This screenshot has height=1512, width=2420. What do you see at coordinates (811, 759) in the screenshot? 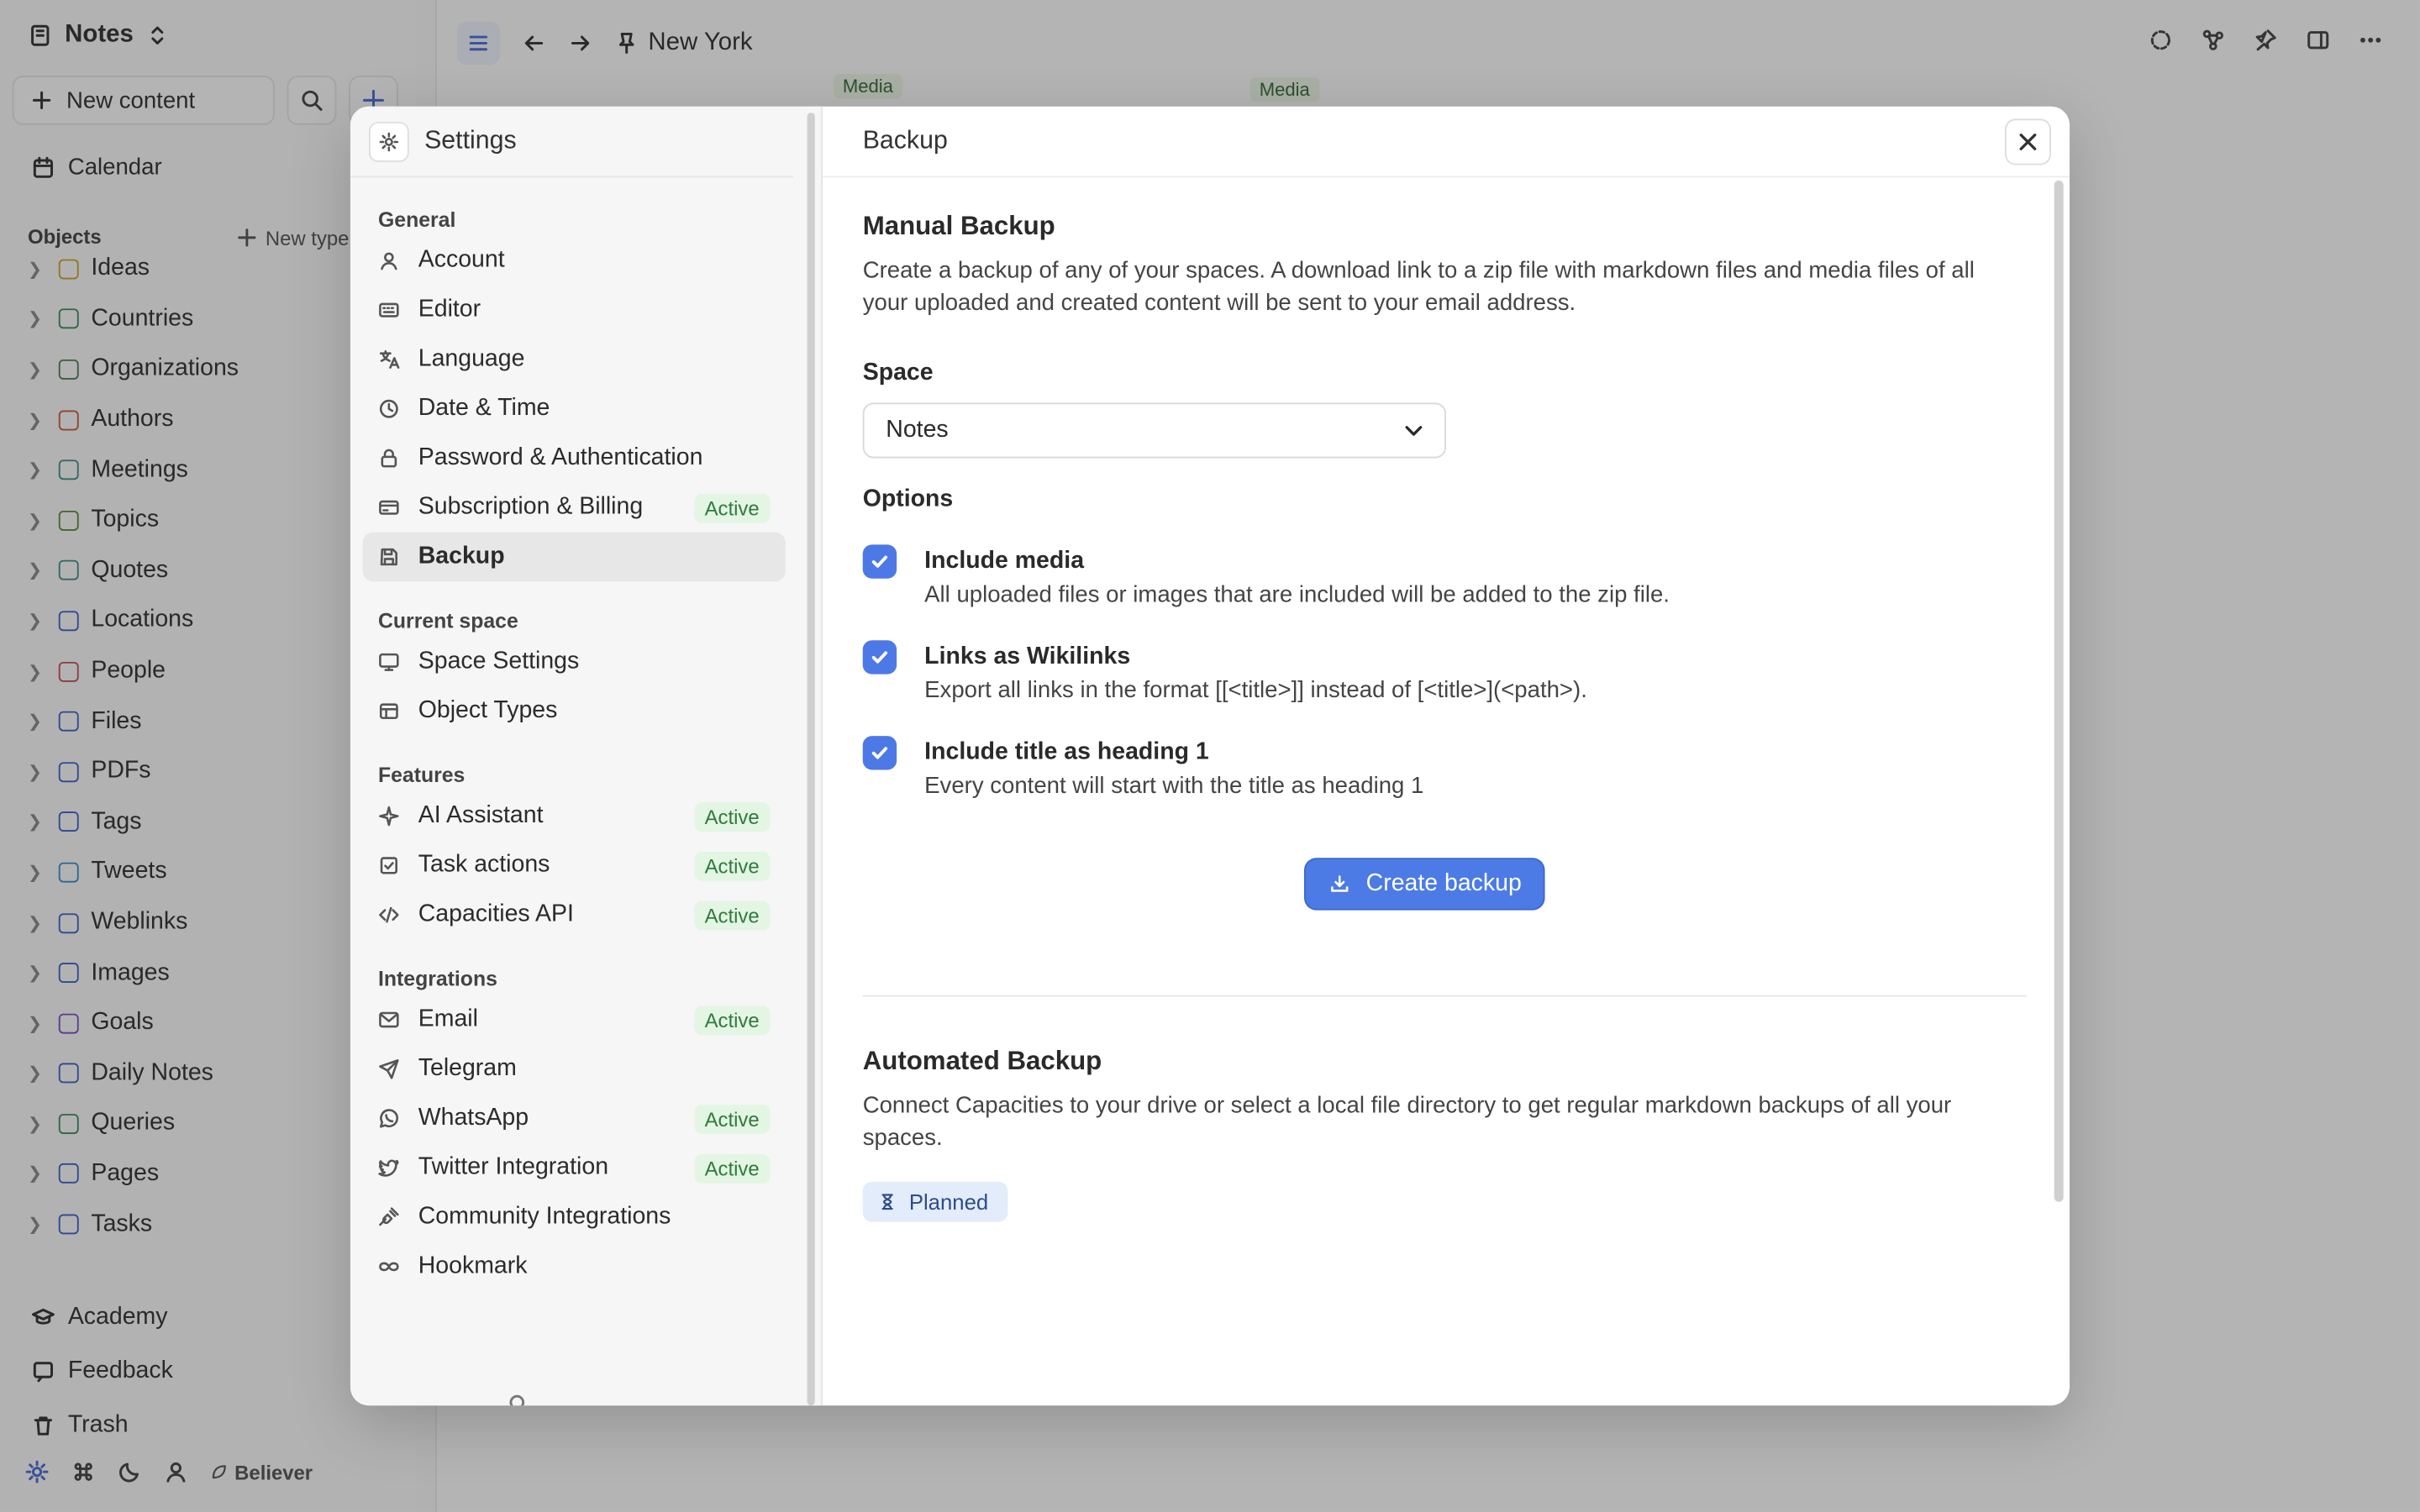
I see `nav-scrollbar` at bounding box center [811, 759].